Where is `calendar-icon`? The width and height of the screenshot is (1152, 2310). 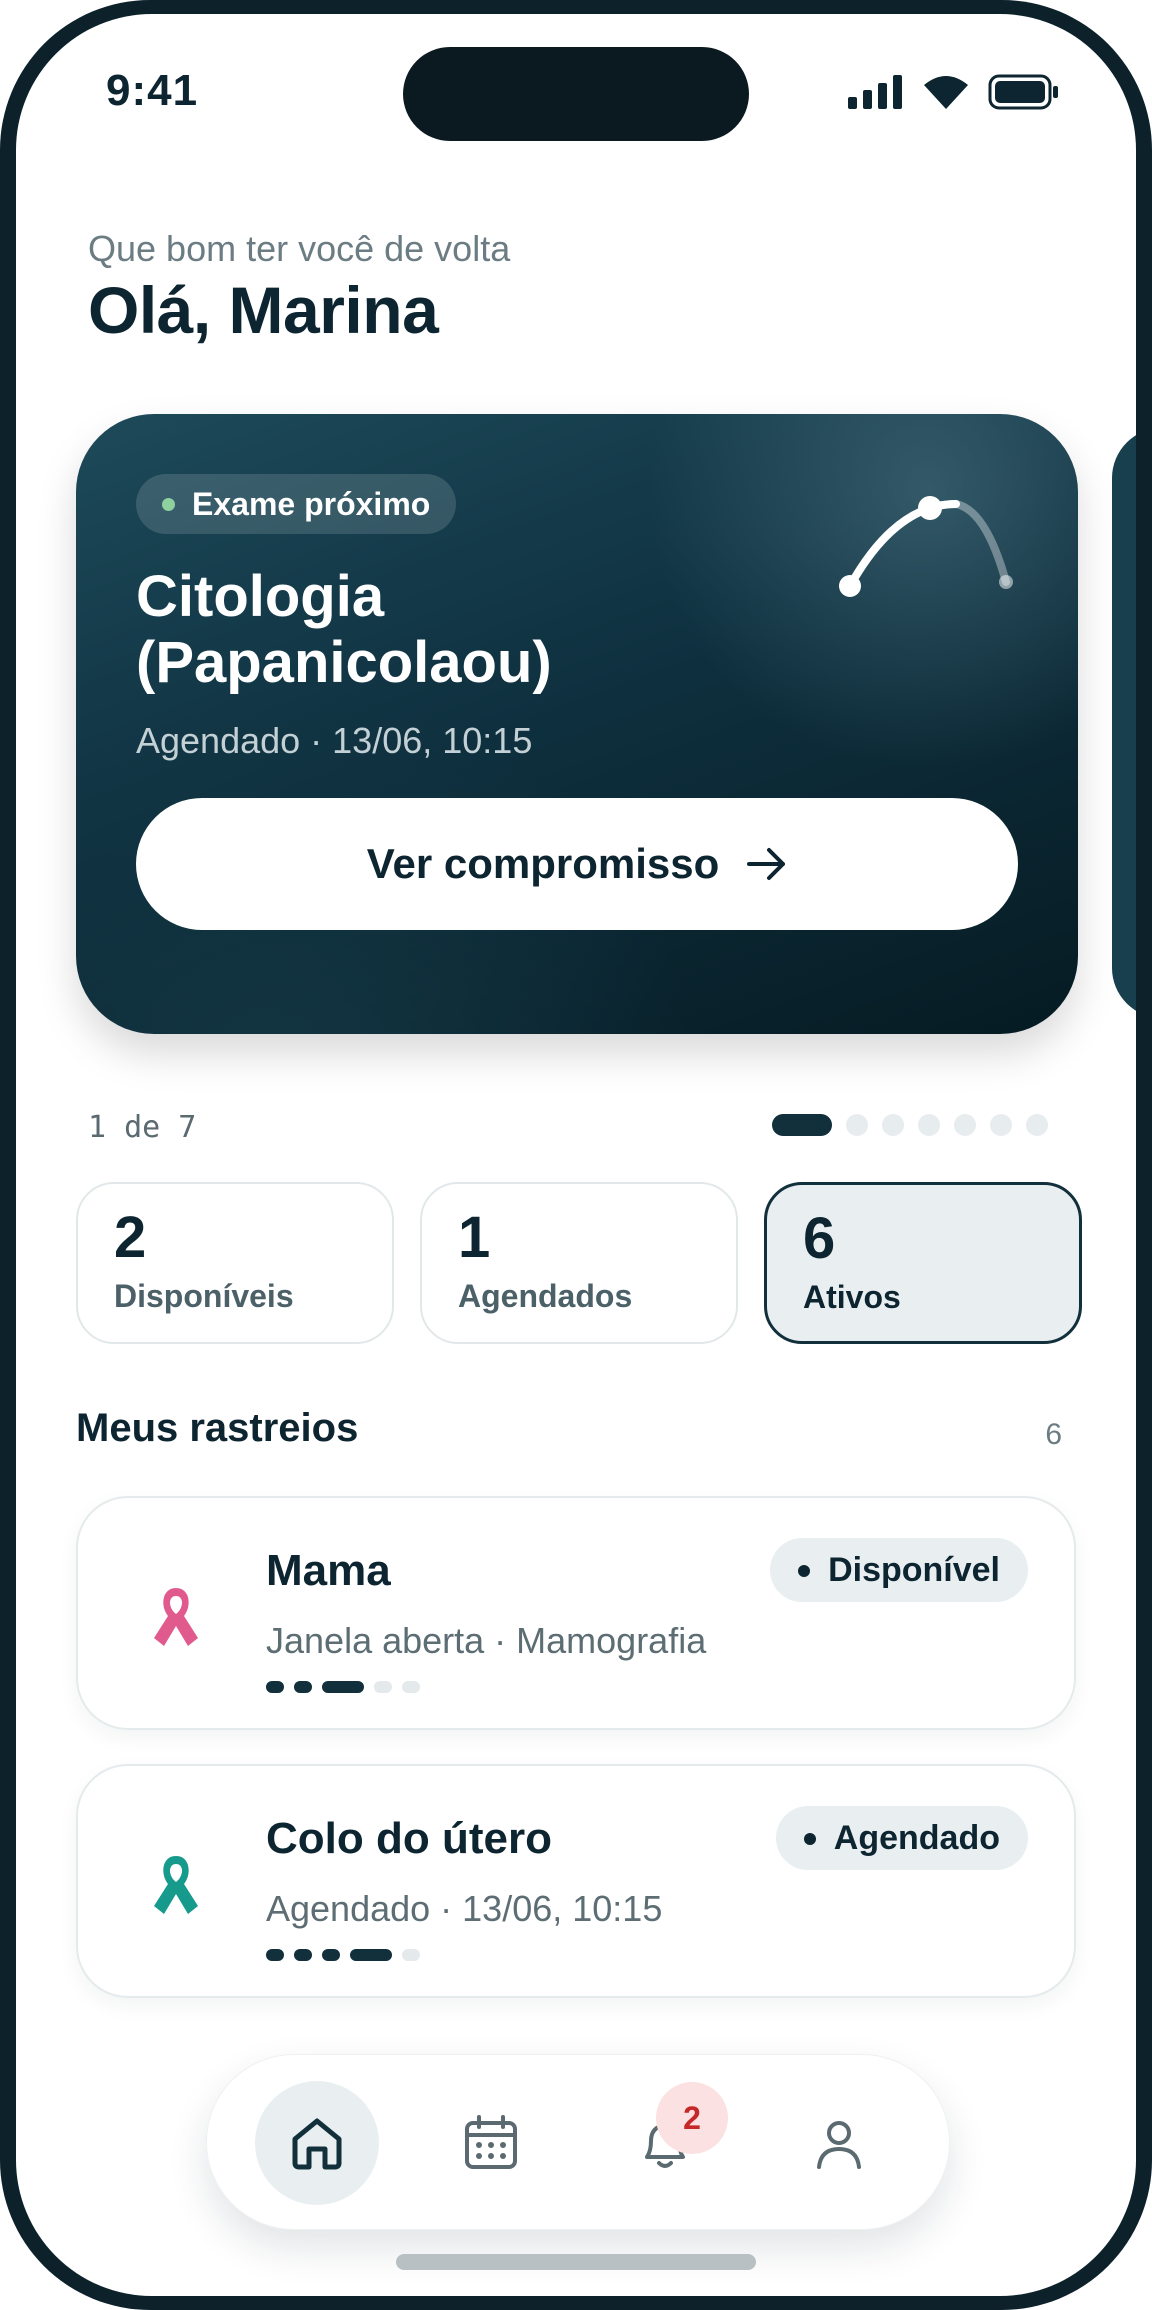
calendar-icon is located at coordinates (491, 2142).